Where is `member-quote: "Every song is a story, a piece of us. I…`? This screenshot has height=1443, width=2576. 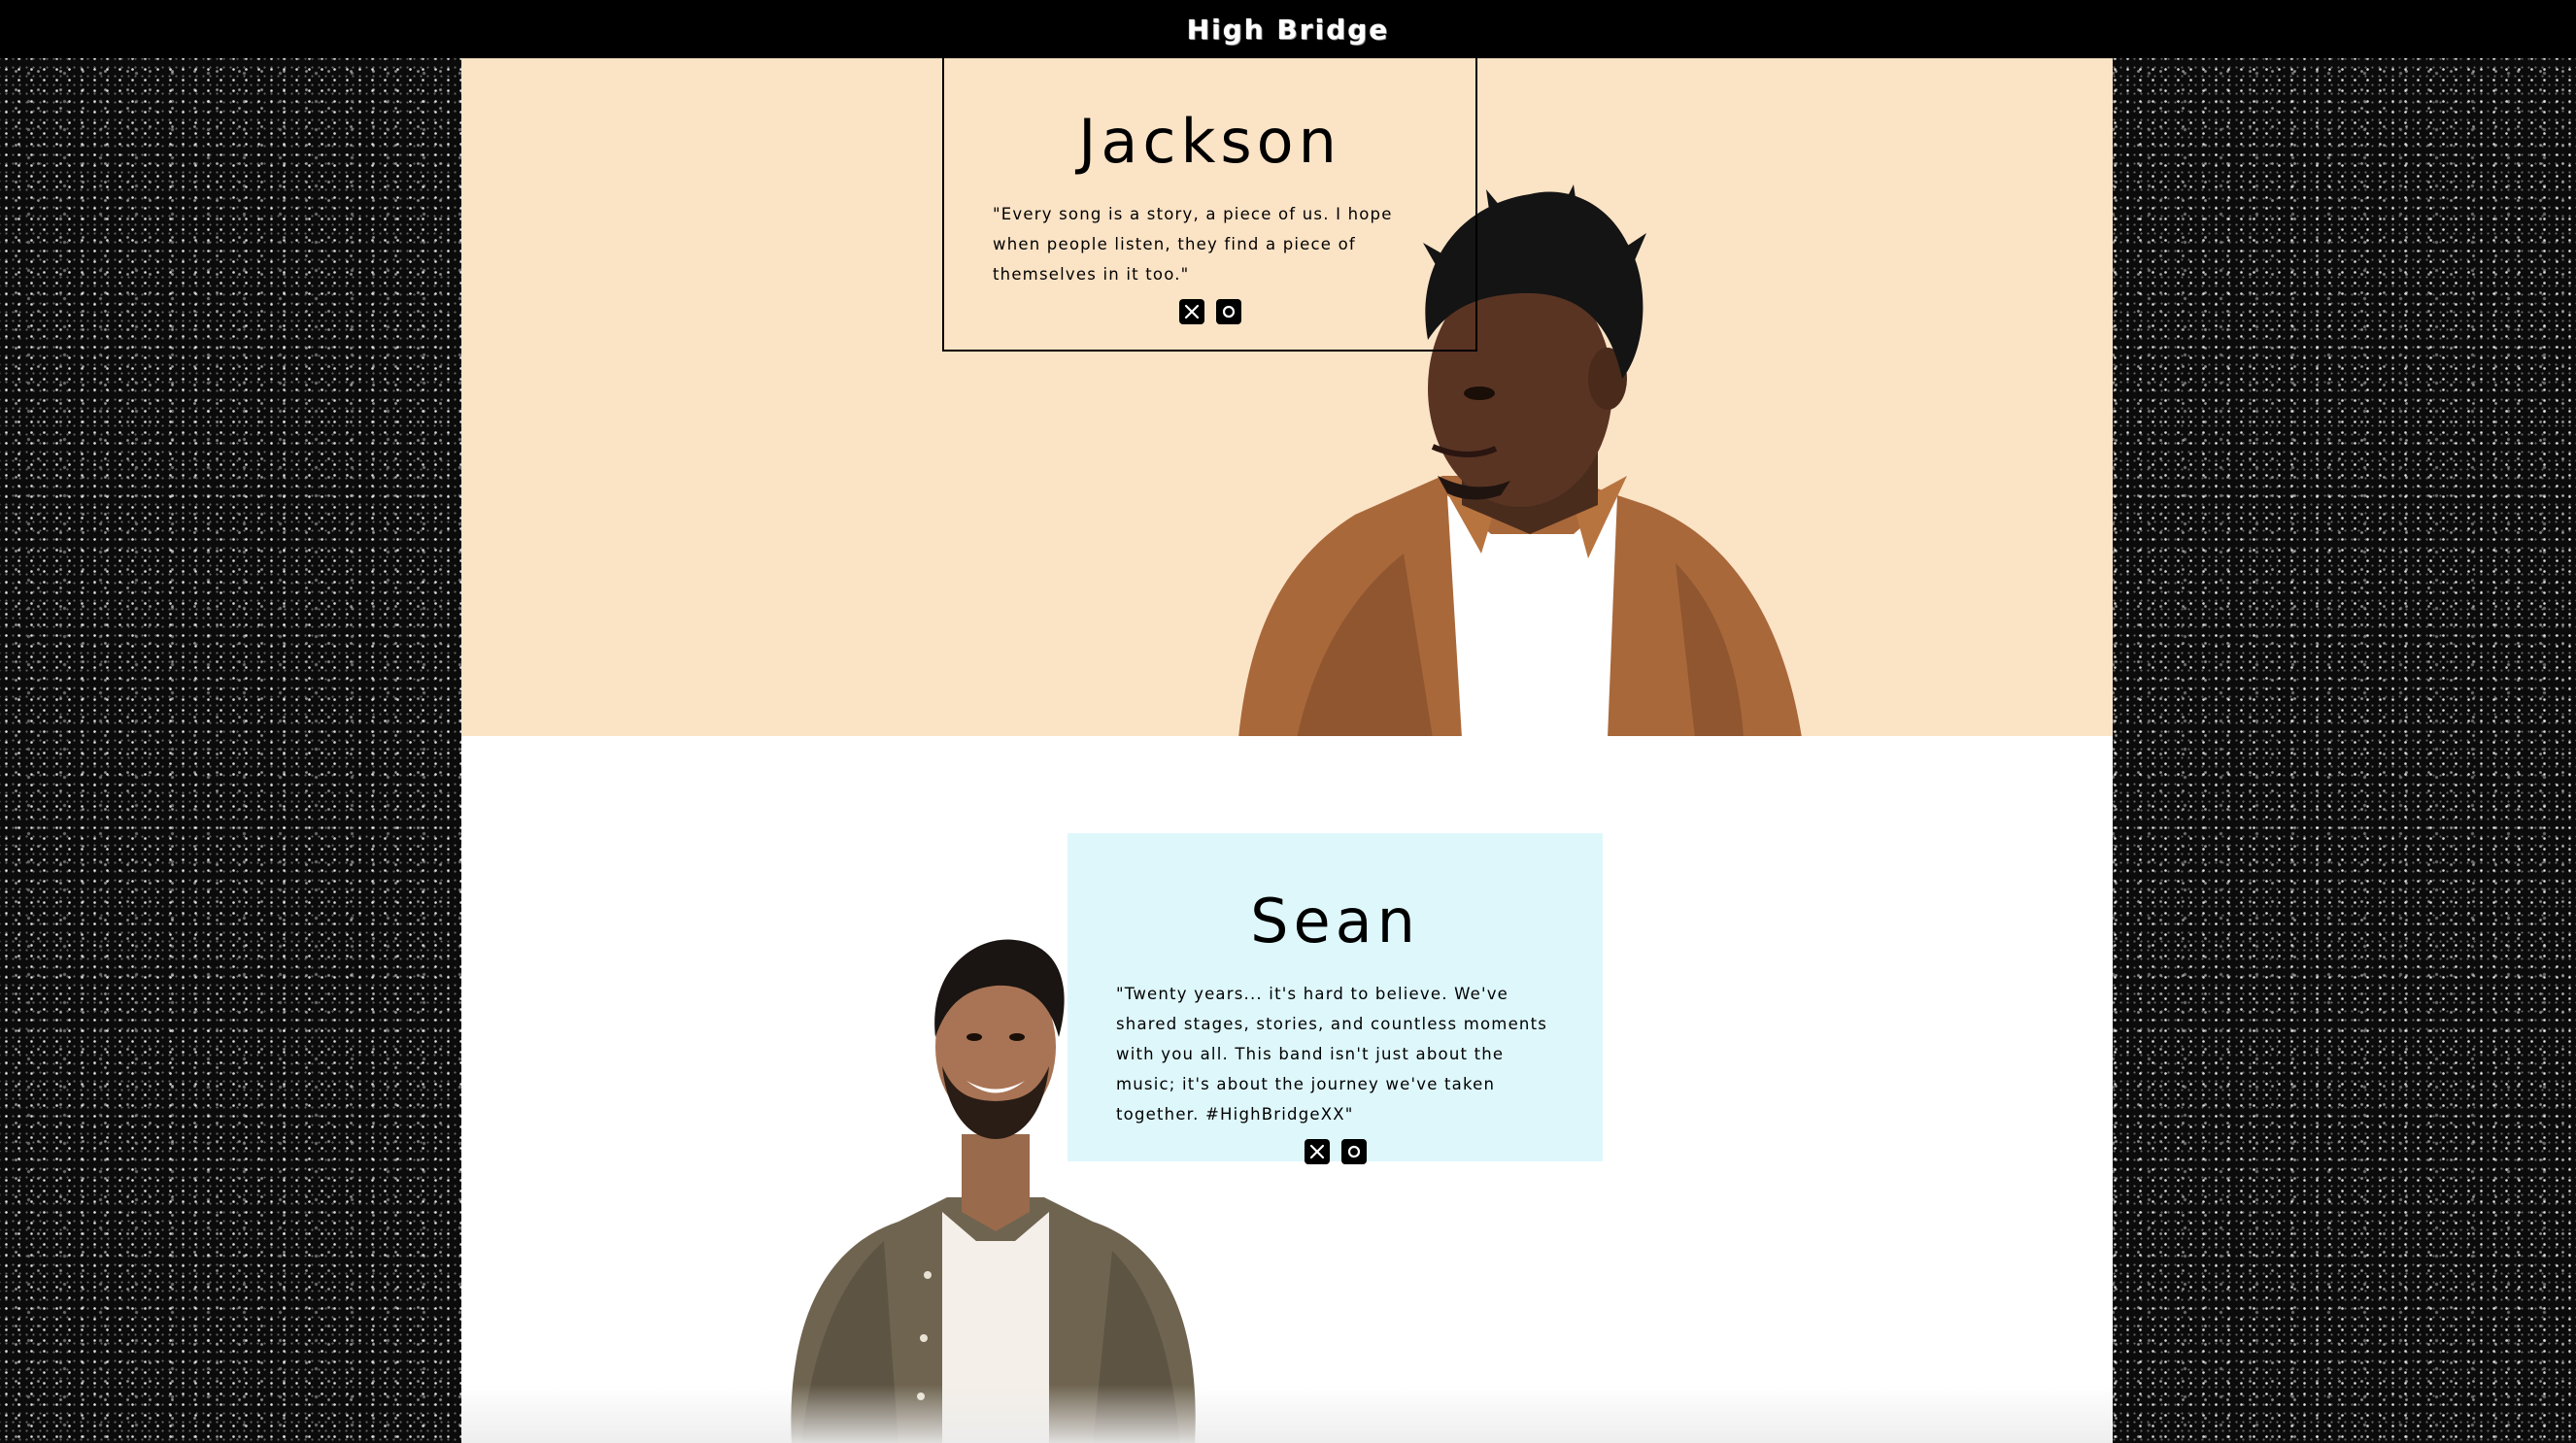
member-quote: "Every song is a story, a piece of us. I… is located at coordinates (1193, 245).